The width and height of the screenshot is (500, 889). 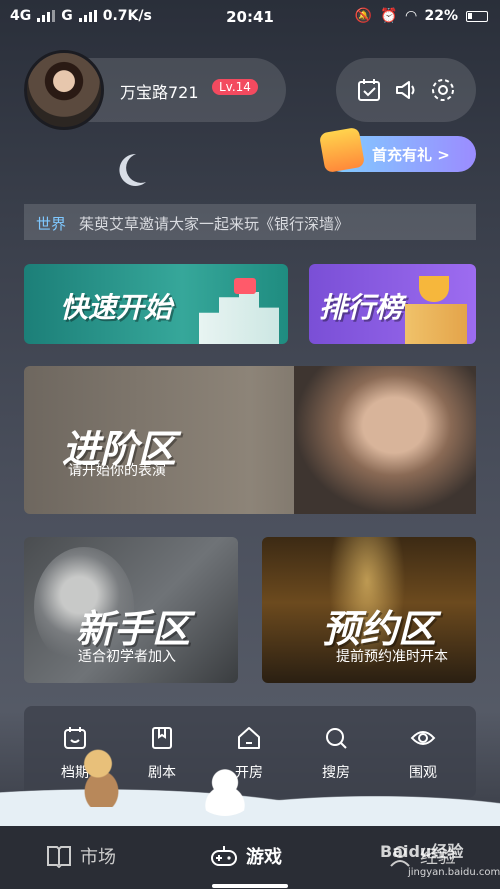 I want to click on search-icon, so click(x=336, y=738).